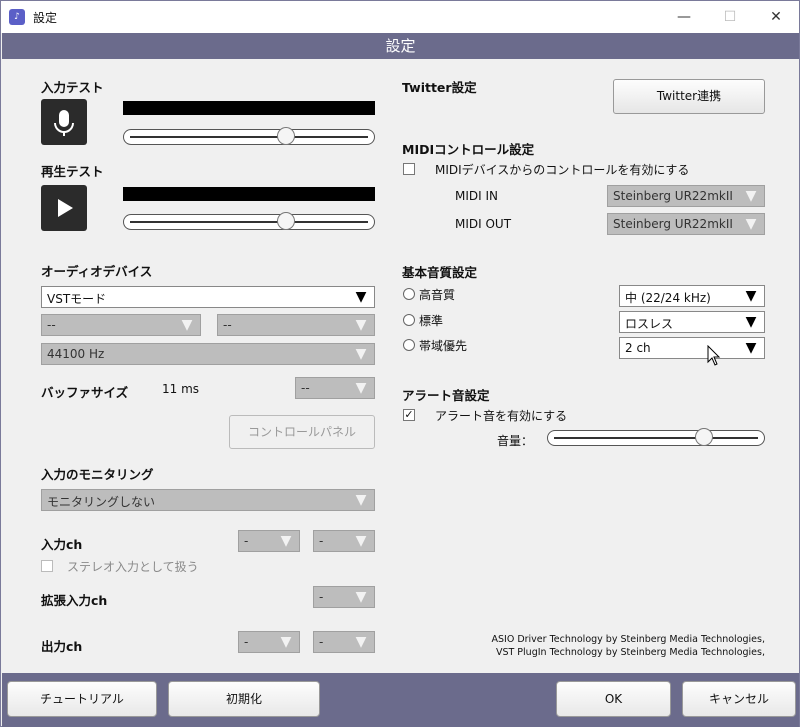  Describe the element at coordinates (101, 502) in the screenshot. I see `monitoring-value: モニタリングしない` at that location.